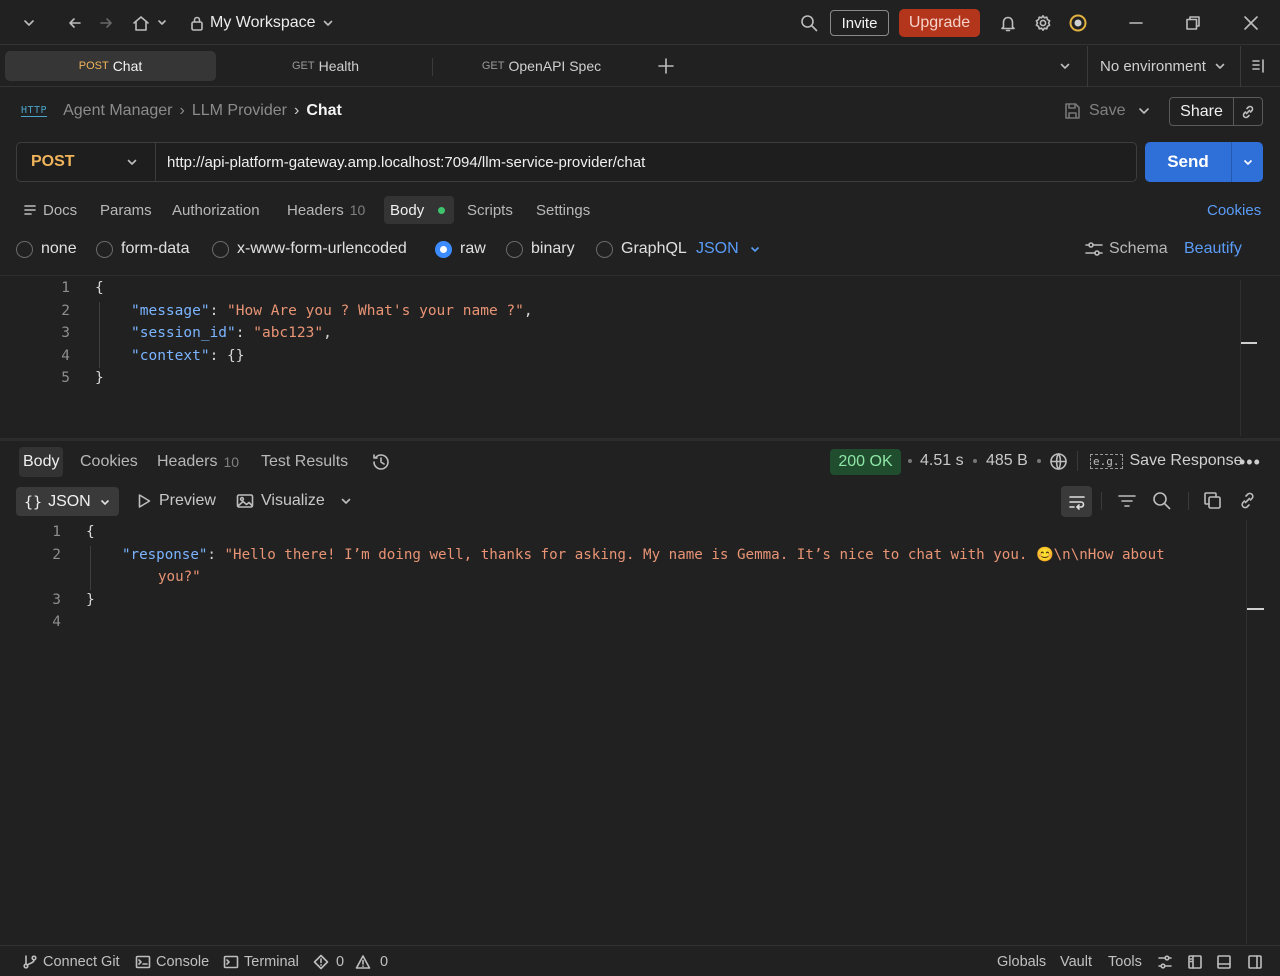 The width and height of the screenshot is (1280, 976). I want to click on tab-params: Params, so click(126, 210).